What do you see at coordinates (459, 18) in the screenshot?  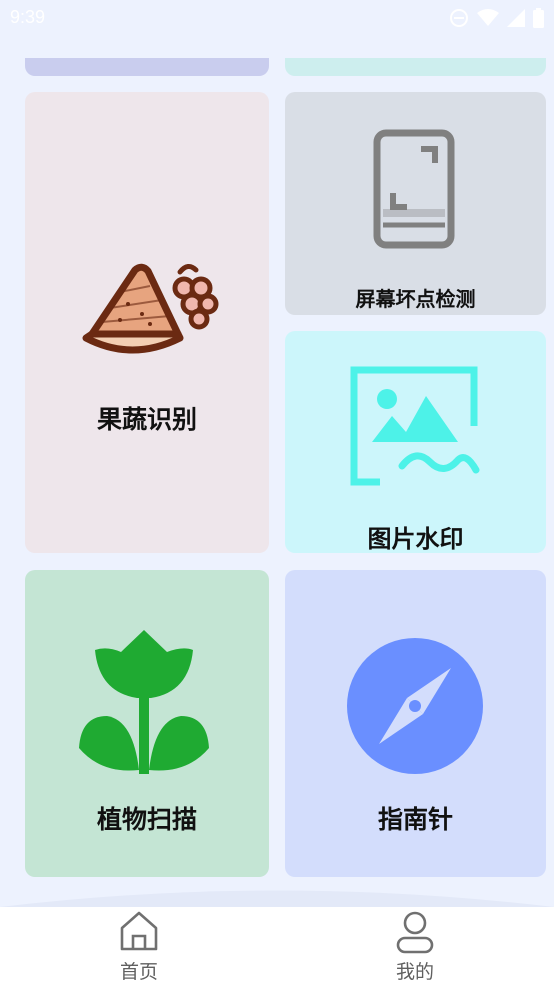 I see `do-not-disturb-icon` at bounding box center [459, 18].